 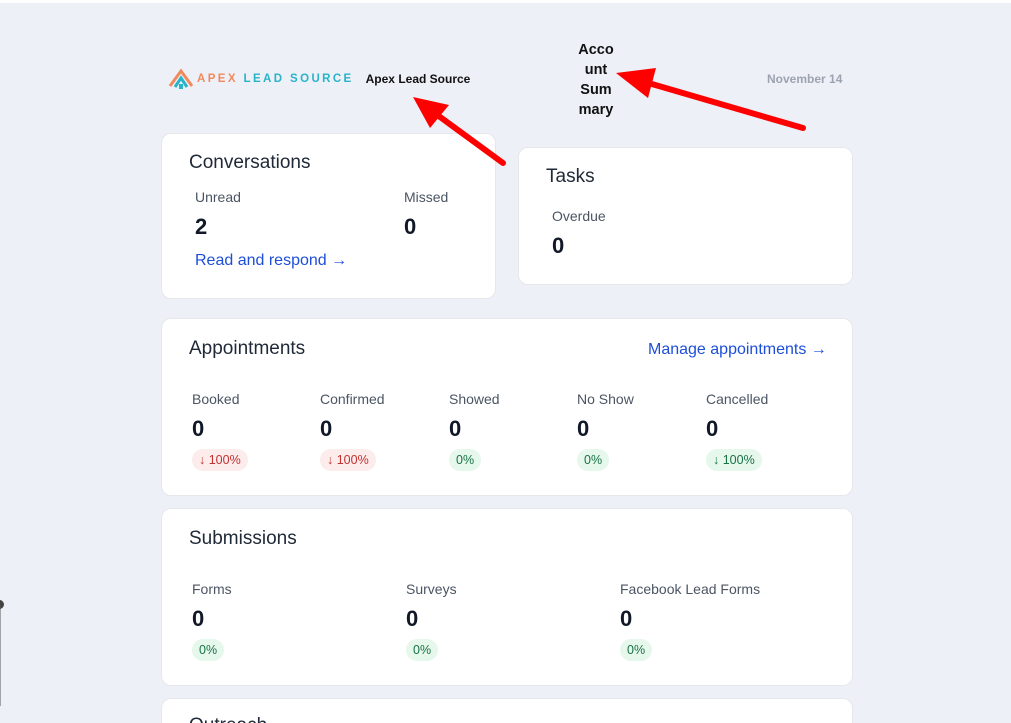 What do you see at coordinates (352, 399) in the screenshot?
I see `confirmed-label: Confirmed` at bounding box center [352, 399].